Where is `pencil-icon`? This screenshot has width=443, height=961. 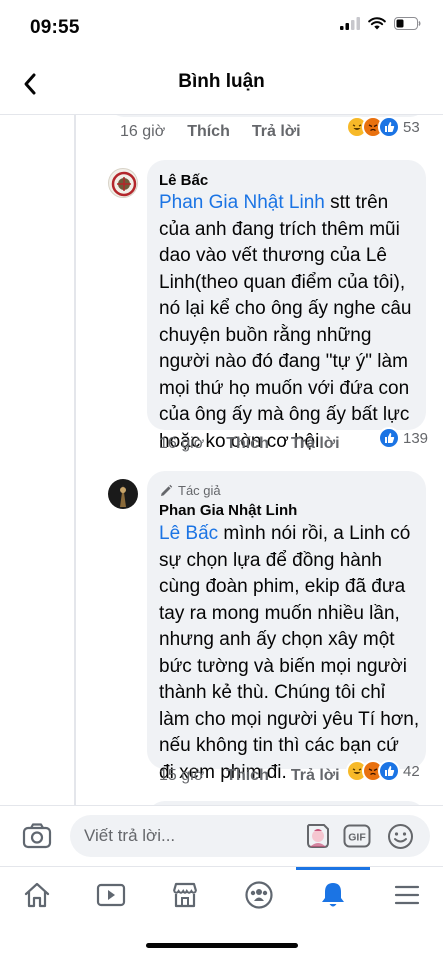
pencil-icon is located at coordinates (167, 490).